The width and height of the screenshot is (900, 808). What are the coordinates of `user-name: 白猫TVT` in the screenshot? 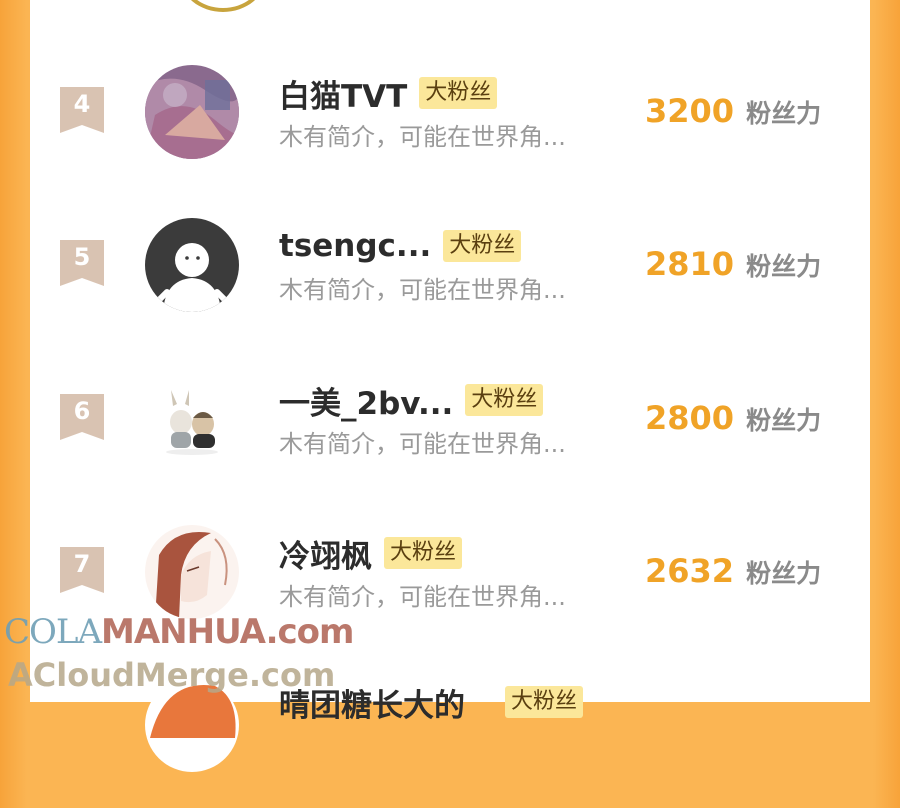 It's located at (343, 93).